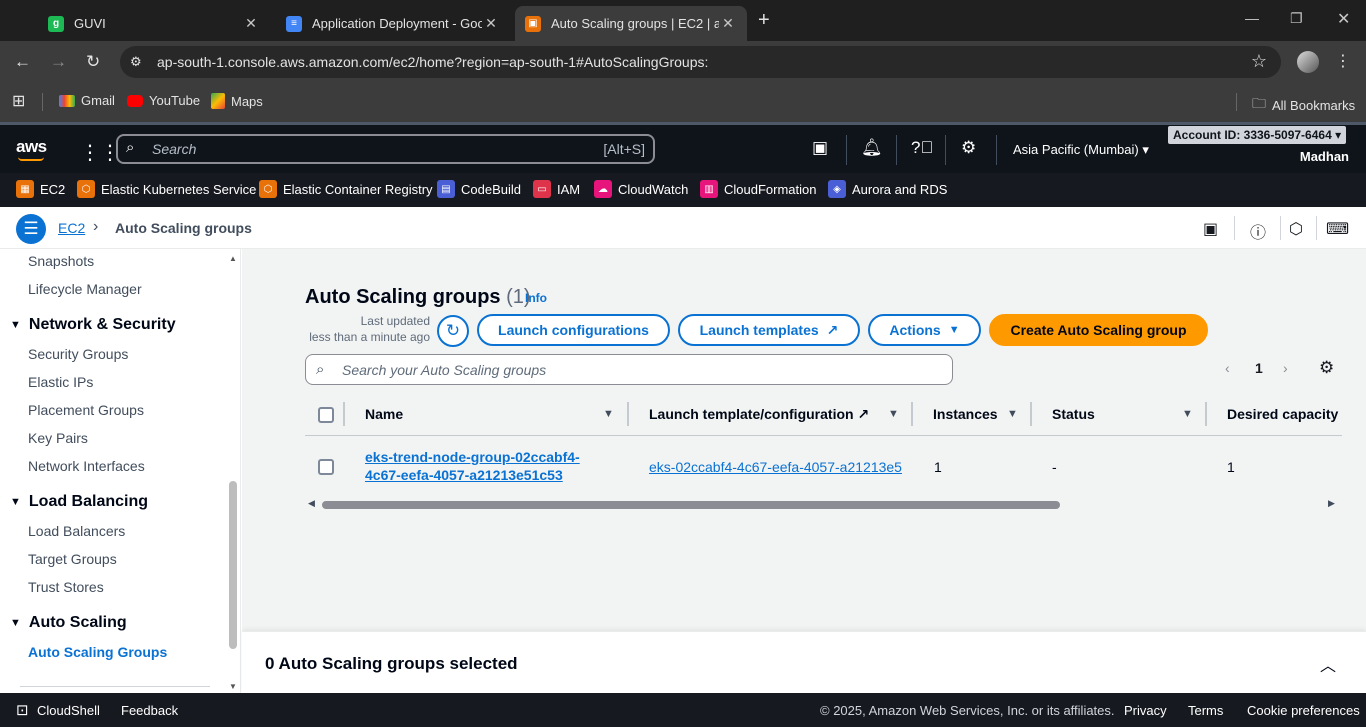 The height and width of the screenshot is (727, 1366). What do you see at coordinates (629, 369) in the screenshot?
I see `asg-search-input: ⌕ Search your Auto Scaling groups` at bounding box center [629, 369].